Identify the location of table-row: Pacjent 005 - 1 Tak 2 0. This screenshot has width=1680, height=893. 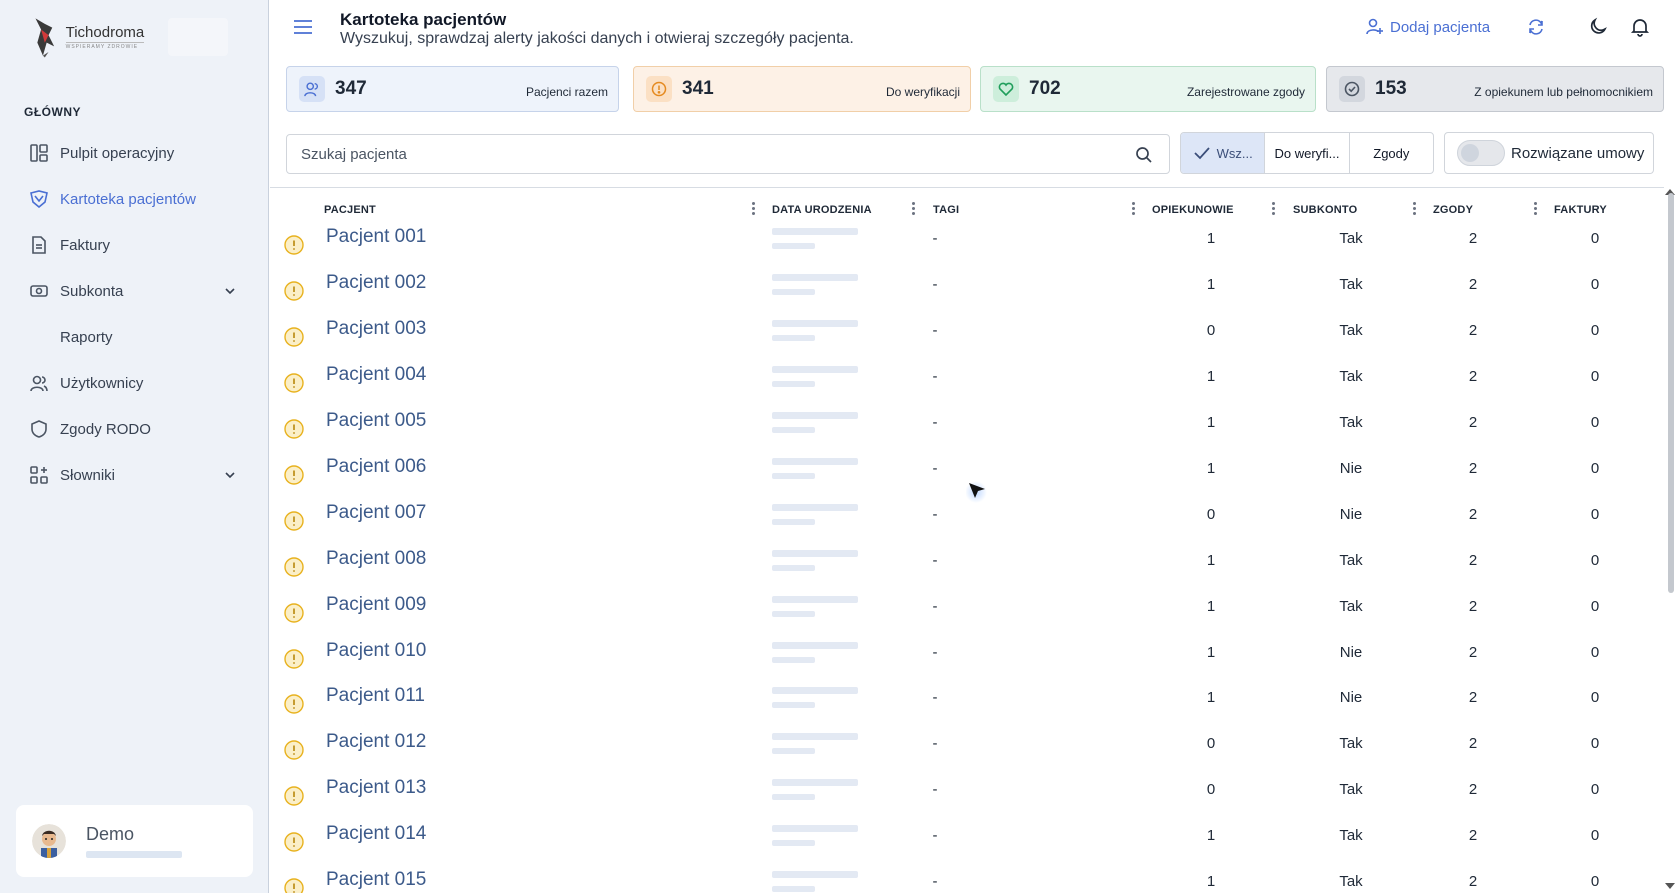
(967, 430).